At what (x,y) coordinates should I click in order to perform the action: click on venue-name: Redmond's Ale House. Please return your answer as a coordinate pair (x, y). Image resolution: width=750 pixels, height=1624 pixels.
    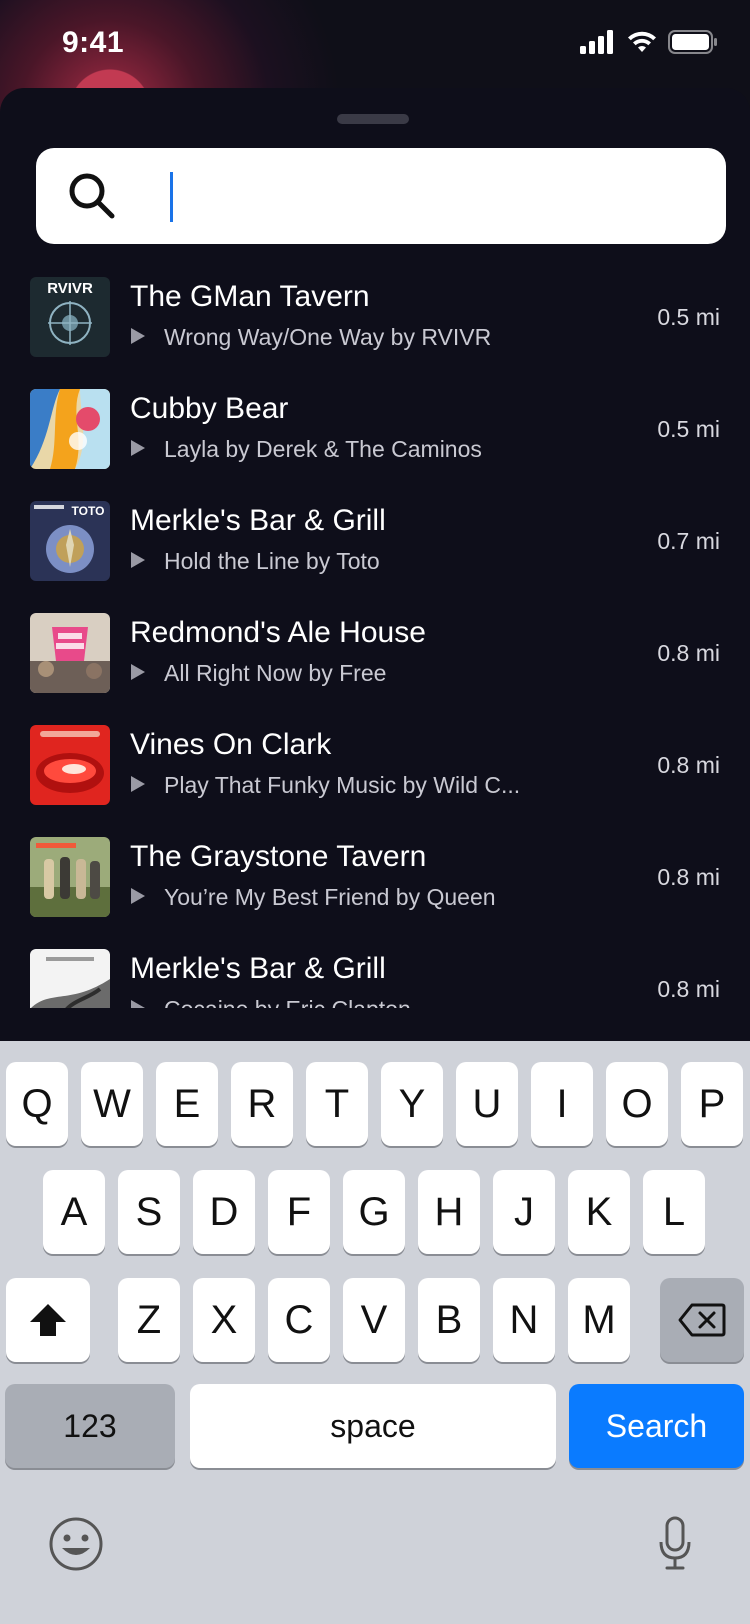
    Looking at the image, I should click on (278, 632).